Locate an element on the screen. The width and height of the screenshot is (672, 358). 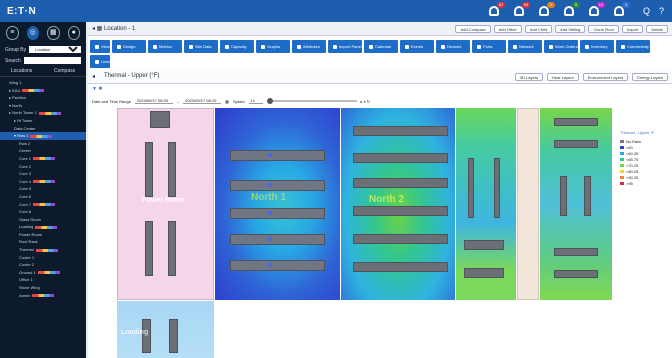
alert-warning-icon: 5 is located at coordinates (571, 10).